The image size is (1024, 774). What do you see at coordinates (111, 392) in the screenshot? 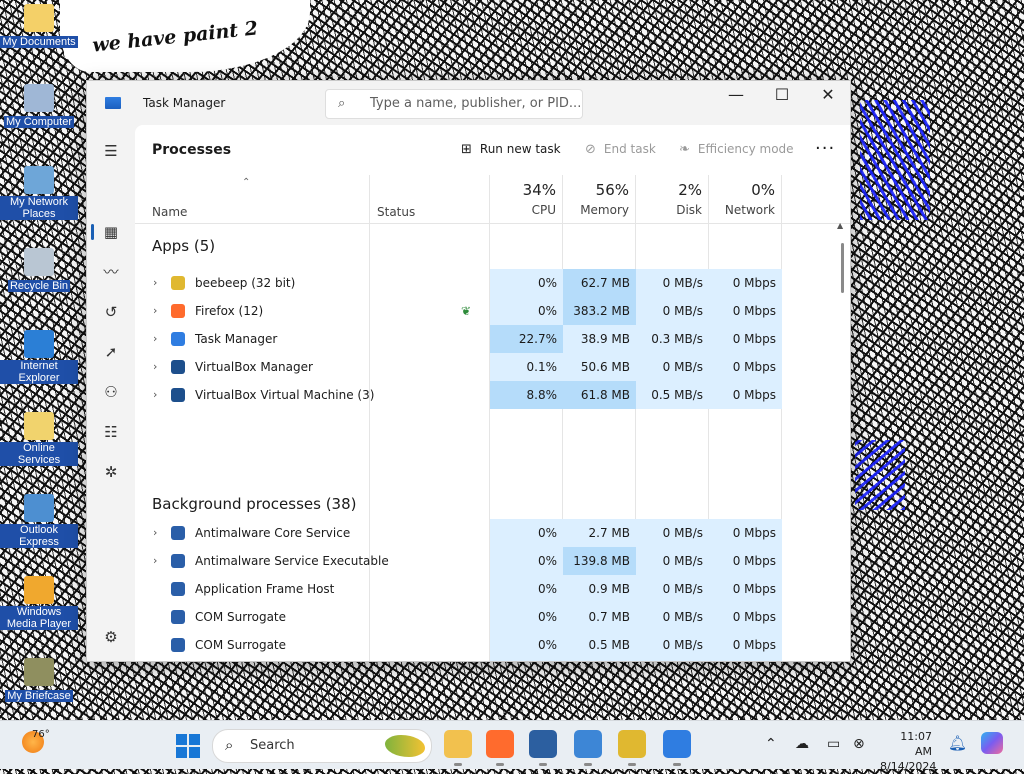
I see `users-icon: ⚇` at bounding box center [111, 392].